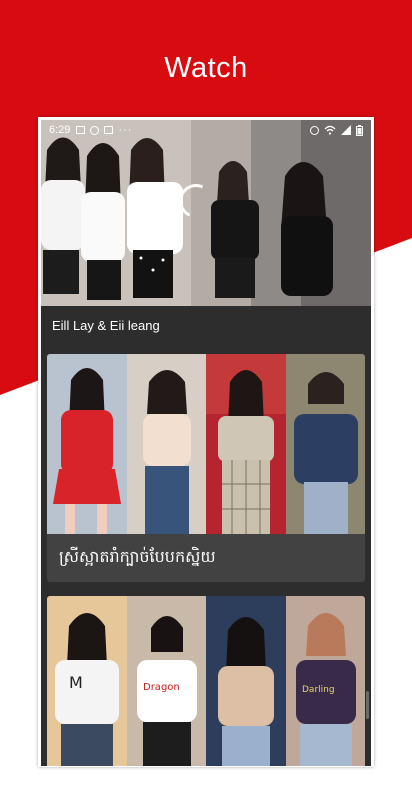  Describe the element at coordinates (95, 130) in the screenshot. I see `messenger-icon` at that location.